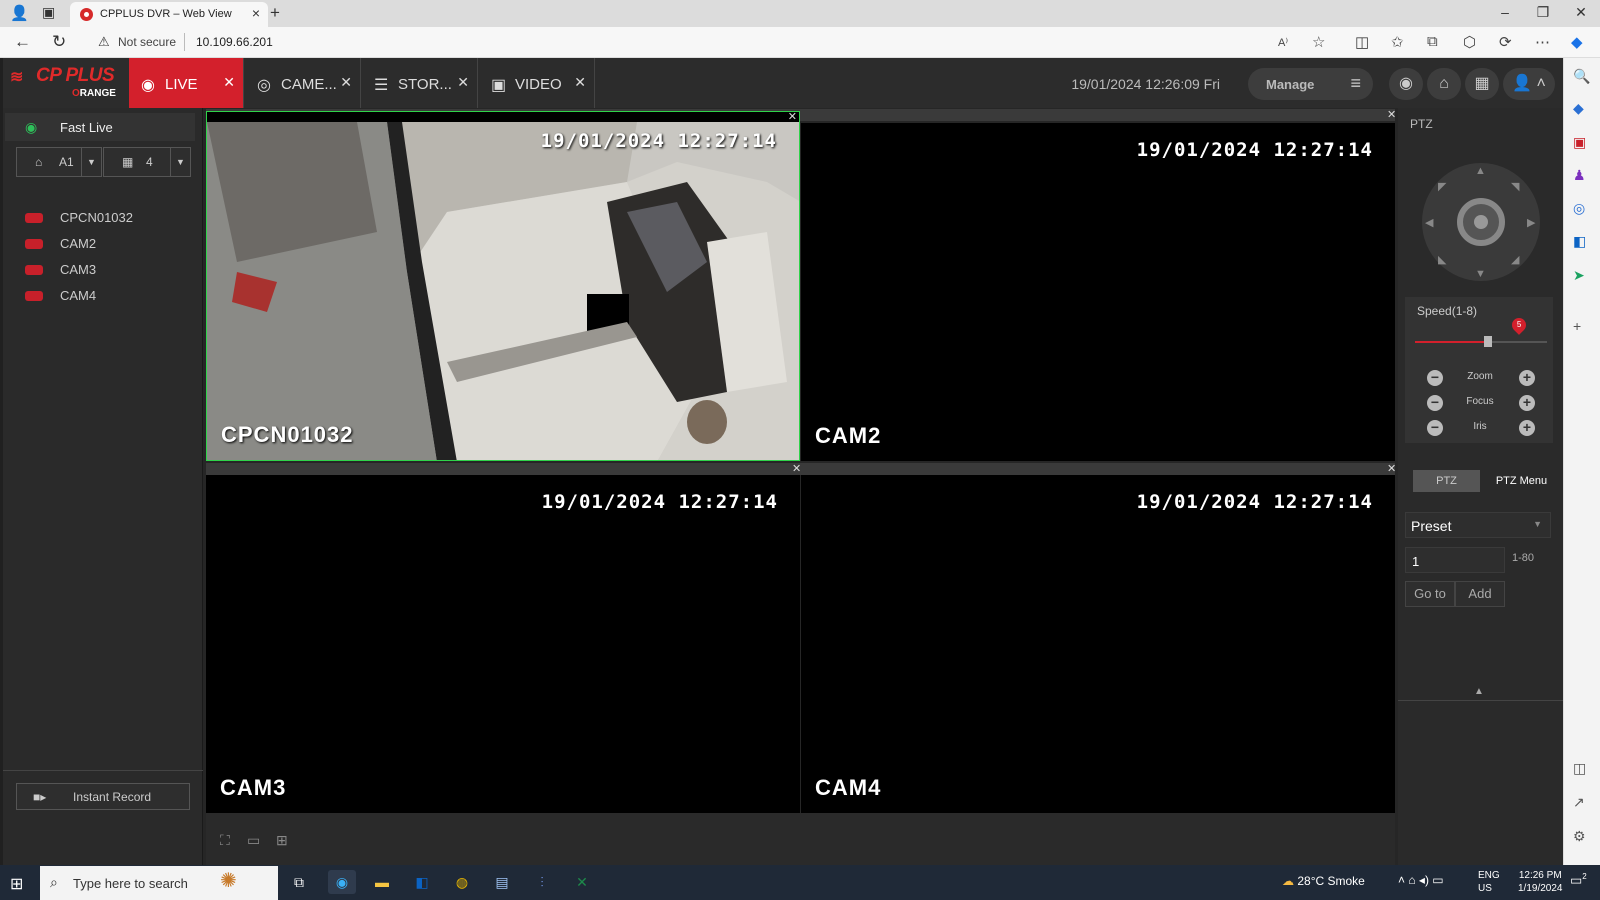  Describe the element at coordinates (100, 127) in the screenshot. I see `fast-live-header: ◉ Fast Live` at that location.